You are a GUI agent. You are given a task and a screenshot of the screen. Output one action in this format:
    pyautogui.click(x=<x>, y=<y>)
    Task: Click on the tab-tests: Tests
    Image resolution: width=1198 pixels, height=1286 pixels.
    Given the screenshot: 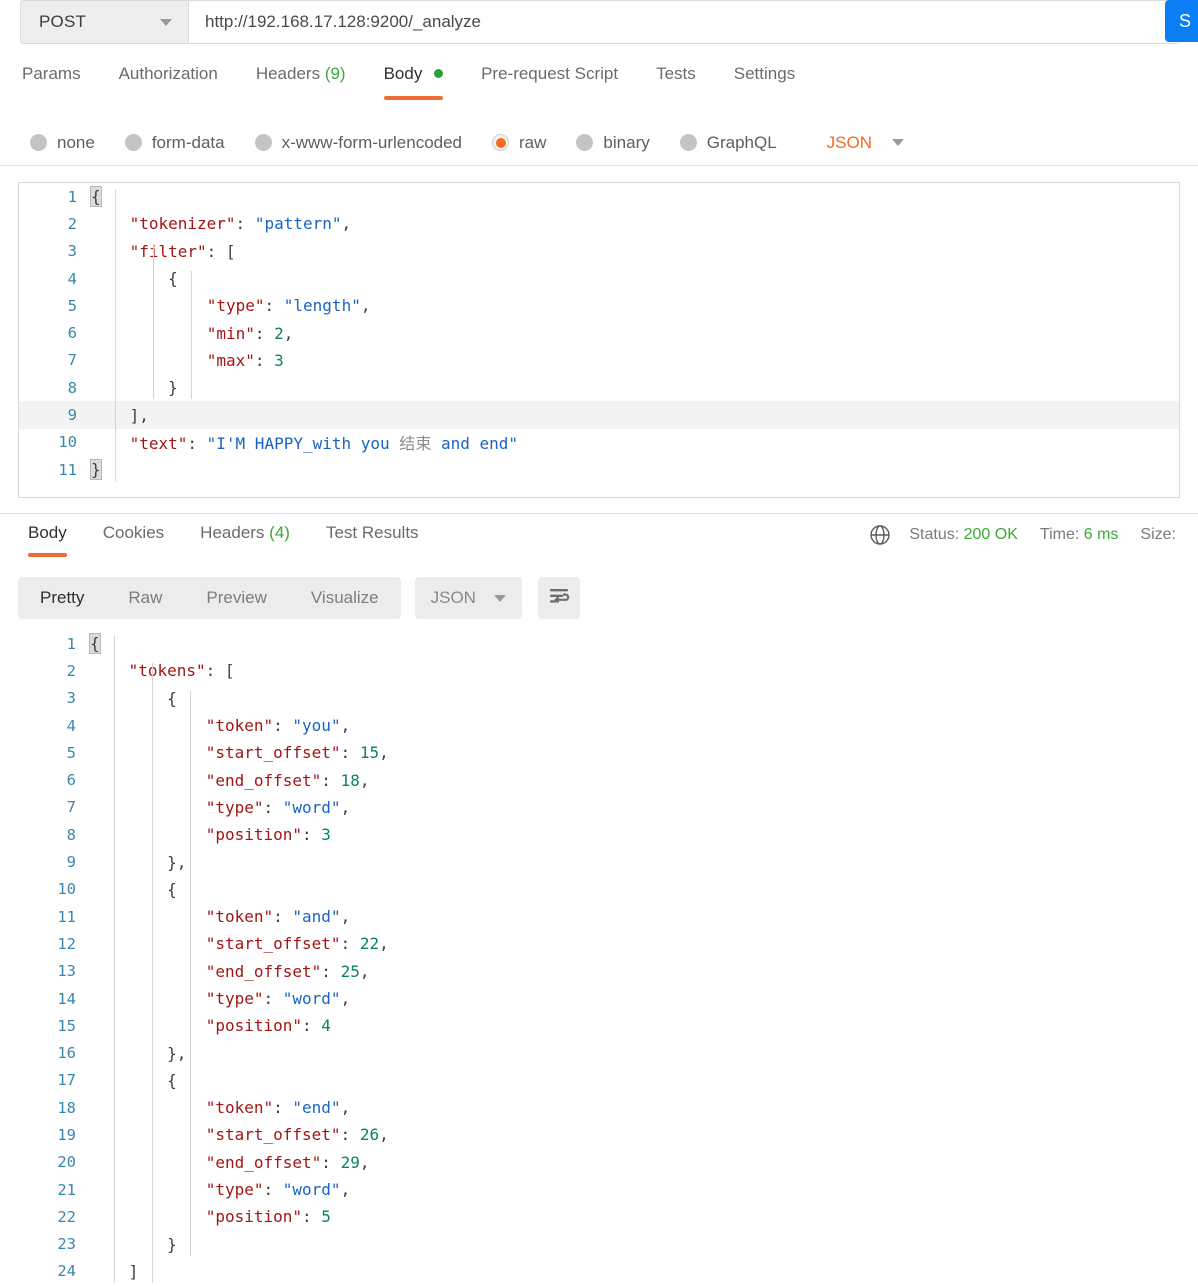 What is the action you would take?
    pyautogui.click(x=676, y=80)
    